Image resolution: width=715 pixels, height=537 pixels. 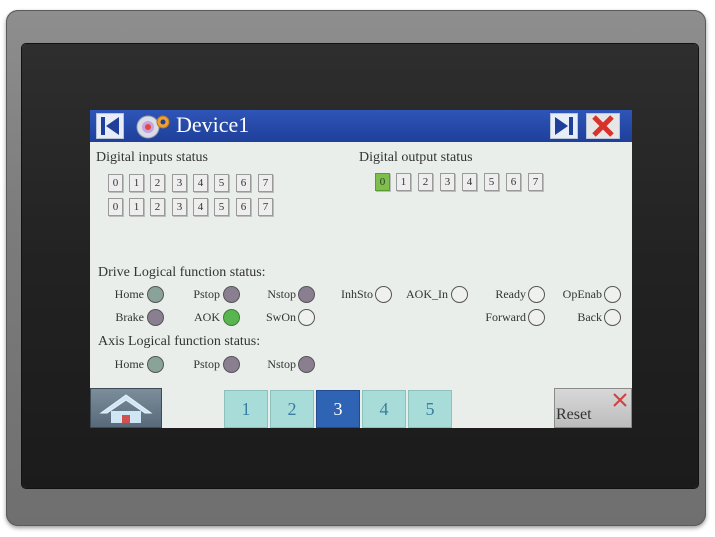 What do you see at coordinates (382, 182) in the screenshot?
I see `output-bit: 0` at bounding box center [382, 182].